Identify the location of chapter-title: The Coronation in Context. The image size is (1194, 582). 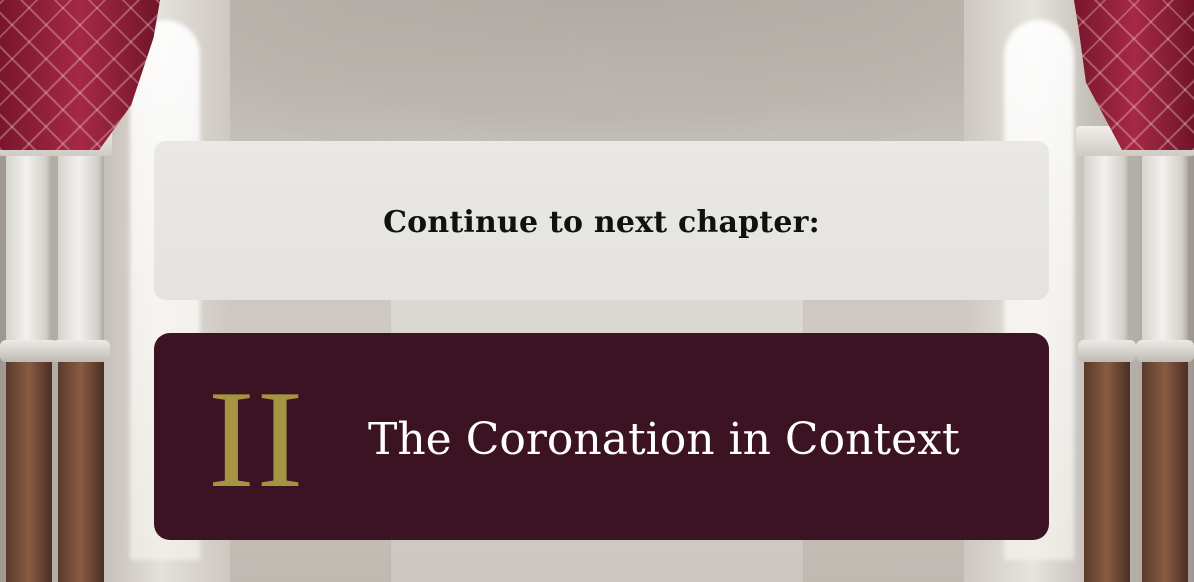
(664, 440).